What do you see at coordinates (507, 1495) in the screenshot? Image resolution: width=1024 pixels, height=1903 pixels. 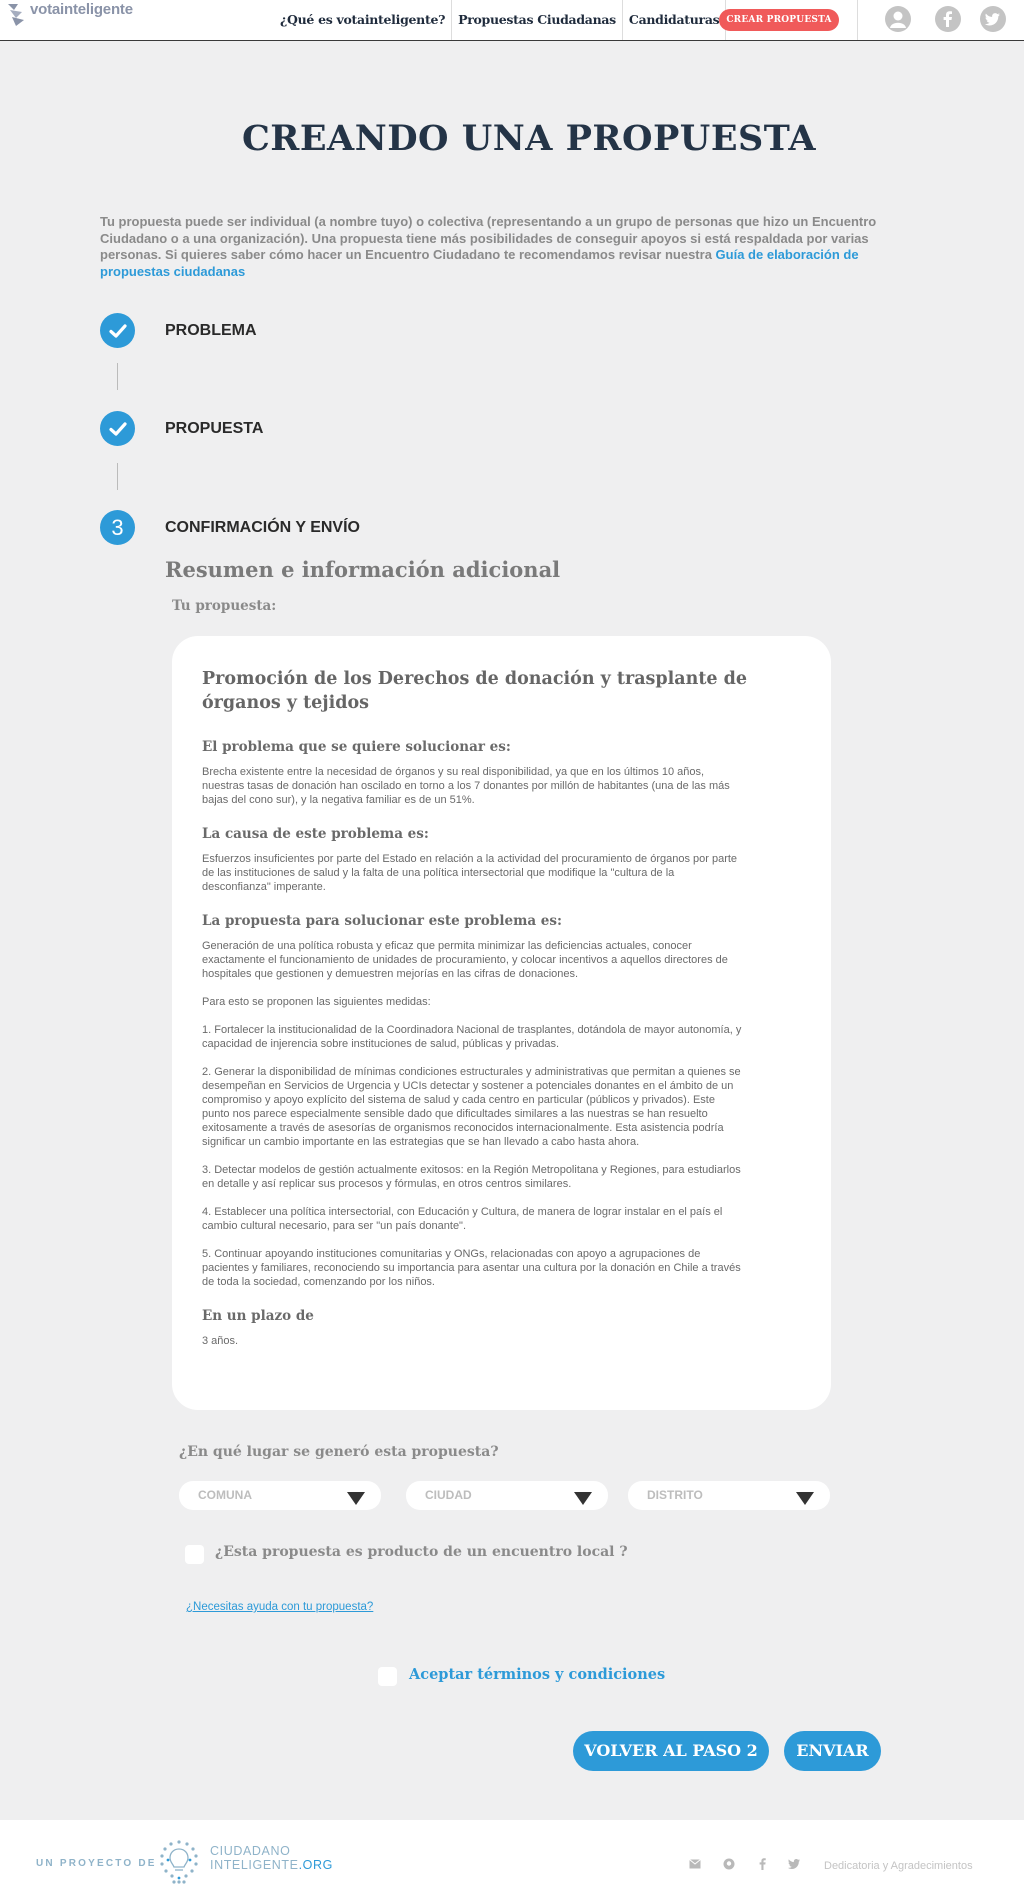 I see `ciudad-select: CIUDAD` at bounding box center [507, 1495].